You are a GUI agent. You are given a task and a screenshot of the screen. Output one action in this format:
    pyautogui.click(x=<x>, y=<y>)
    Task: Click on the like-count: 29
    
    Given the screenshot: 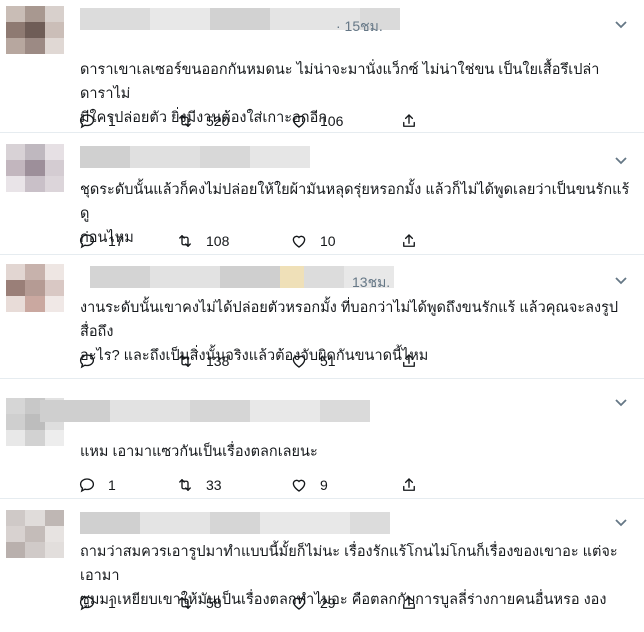 What is the action you would take?
    pyautogui.click(x=328, y=603)
    